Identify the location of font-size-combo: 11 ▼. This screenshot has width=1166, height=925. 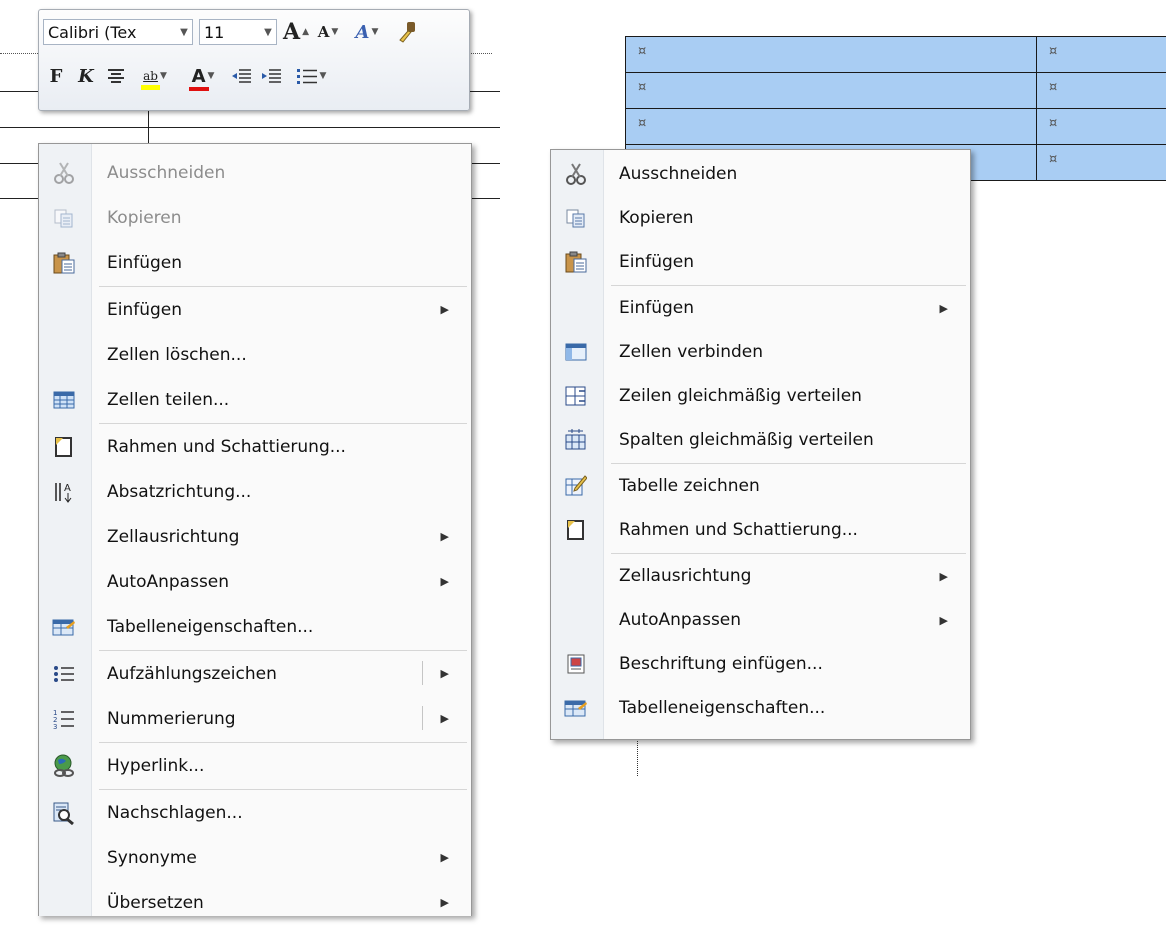
(238, 32).